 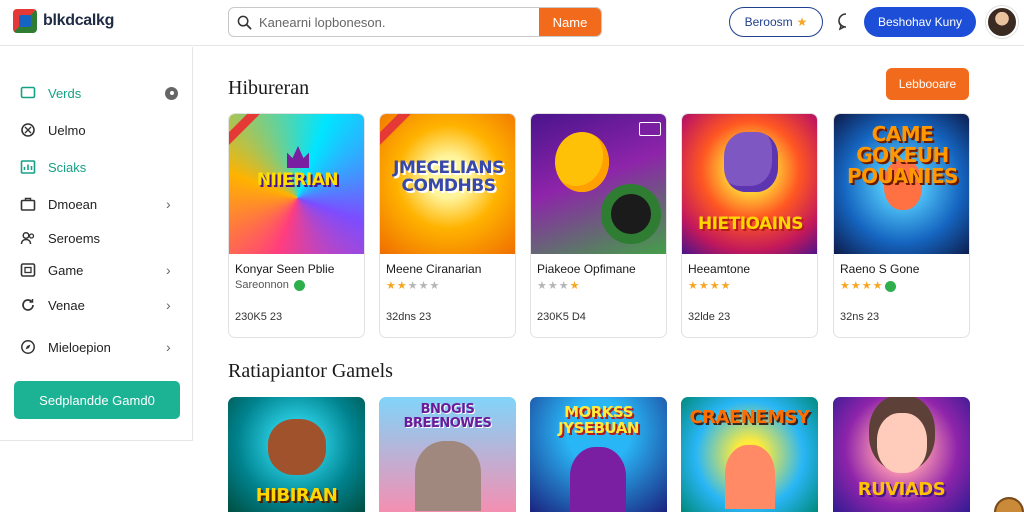 What do you see at coordinates (413, 286) in the screenshot?
I see `star-rating: ★★★★★` at bounding box center [413, 286].